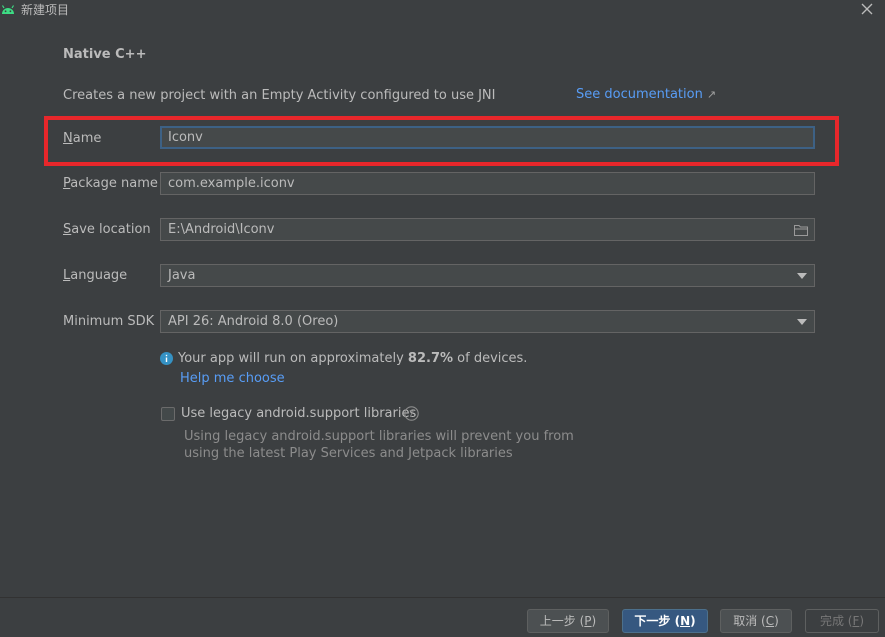 The width and height of the screenshot is (885, 637). Describe the element at coordinates (487, 321) in the screenshot. I see `minimum-sdk-dropdown: API 26: Android 8.0 (Oreo)` at that location.